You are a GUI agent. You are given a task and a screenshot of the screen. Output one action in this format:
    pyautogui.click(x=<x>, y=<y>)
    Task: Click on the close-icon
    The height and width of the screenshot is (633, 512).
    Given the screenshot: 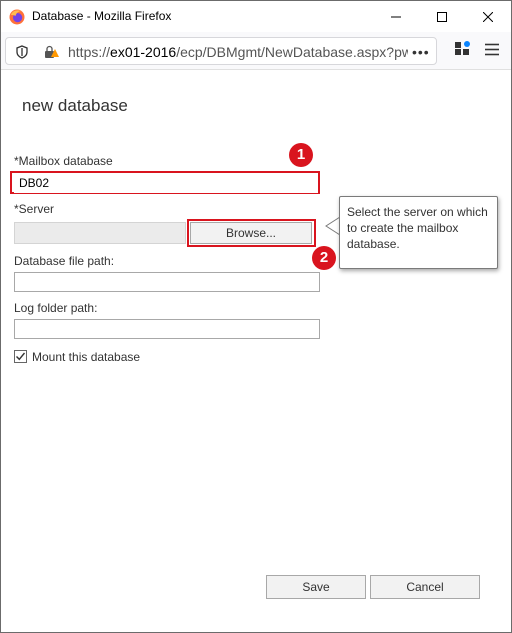 What is the action you would take?
    pyautogui.click(x=488, y=16)
    